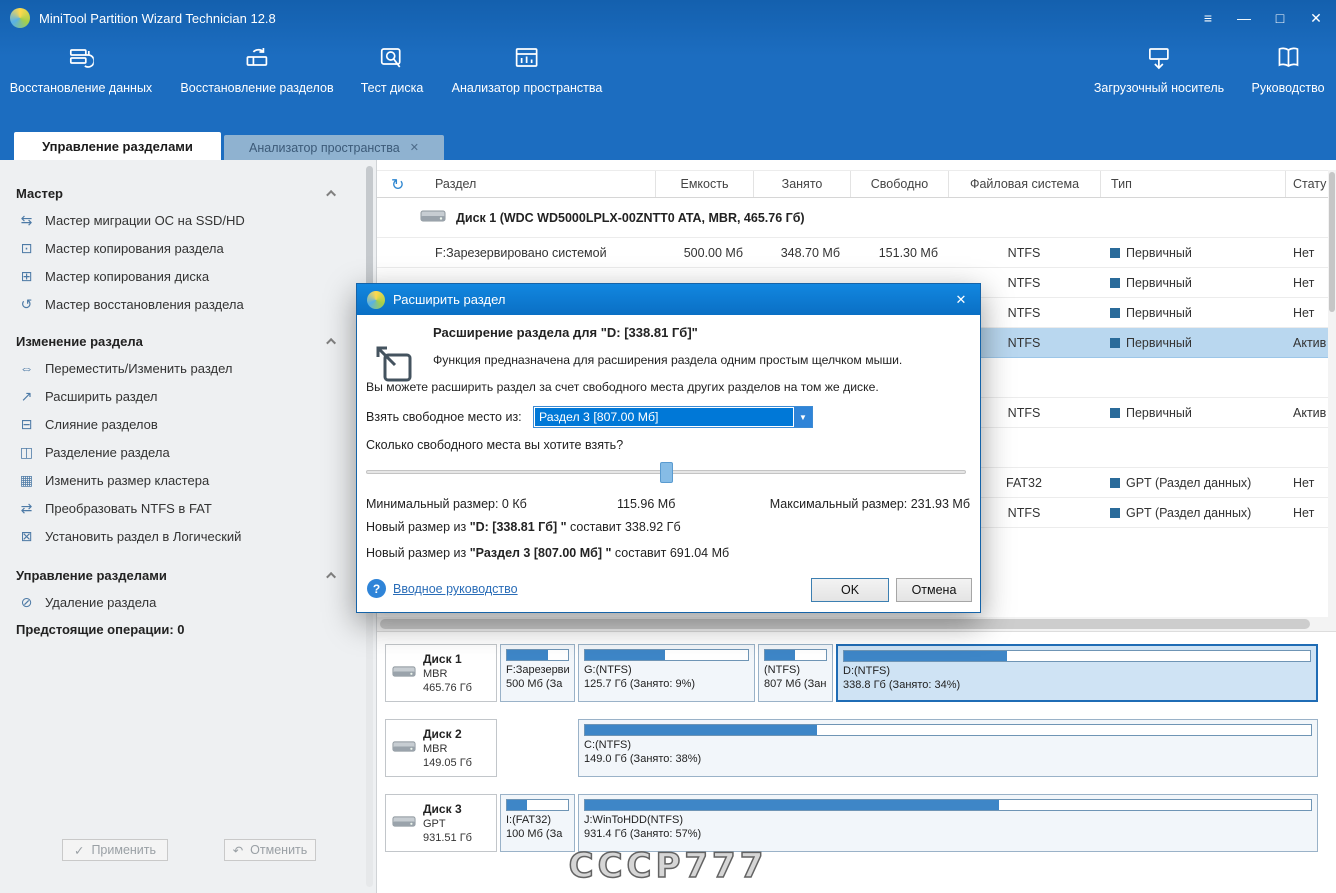 The width and height of the screenshot is (1336, 893). I want to click on cell-used: 348.70 Мб, so click(810, 252).